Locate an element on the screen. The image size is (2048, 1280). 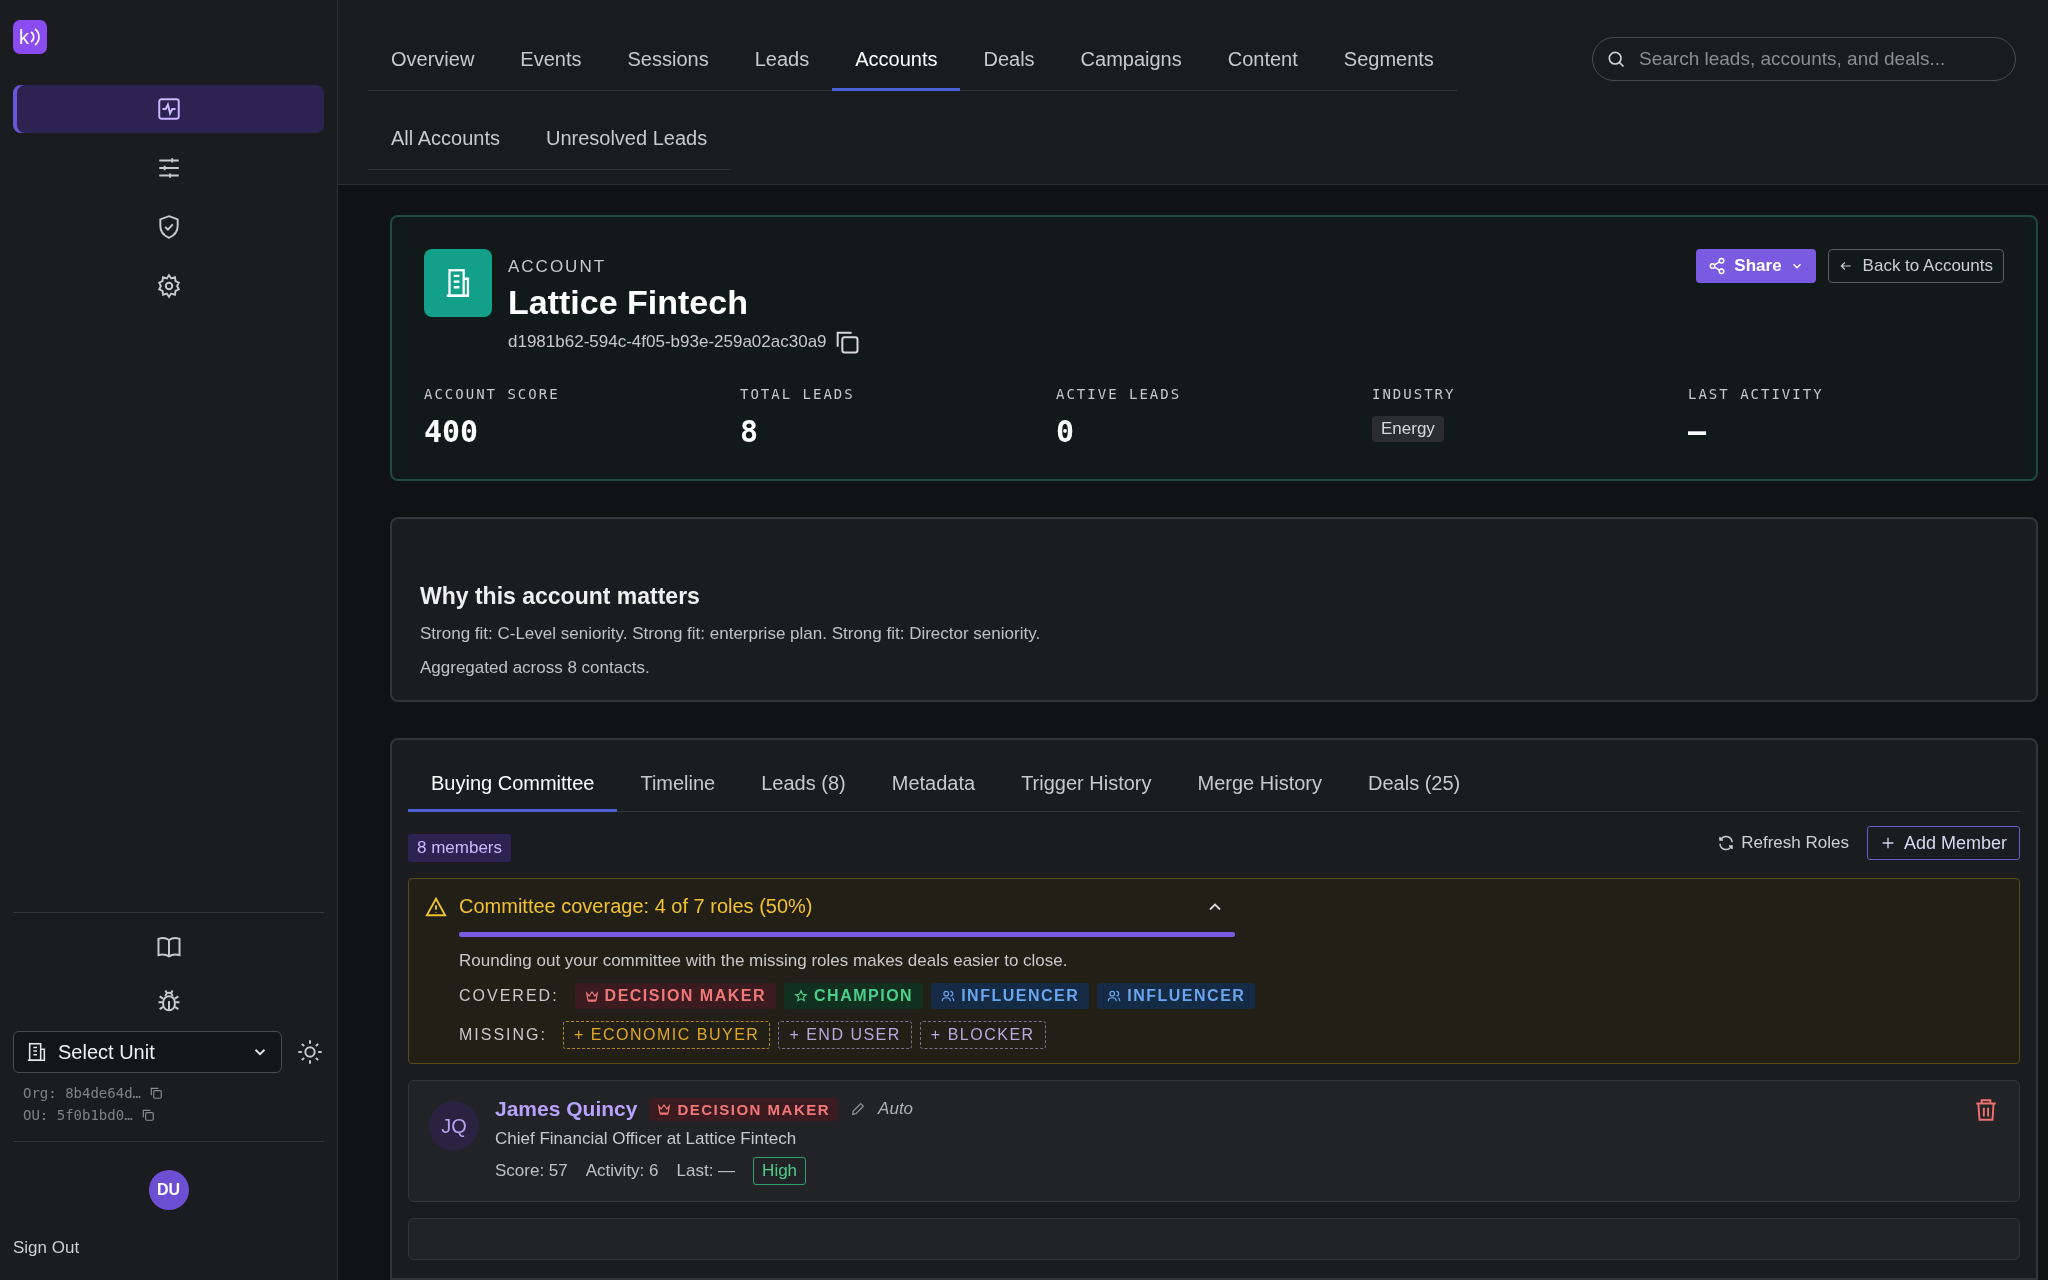
warning-icon is located at coordinates (436, 906).